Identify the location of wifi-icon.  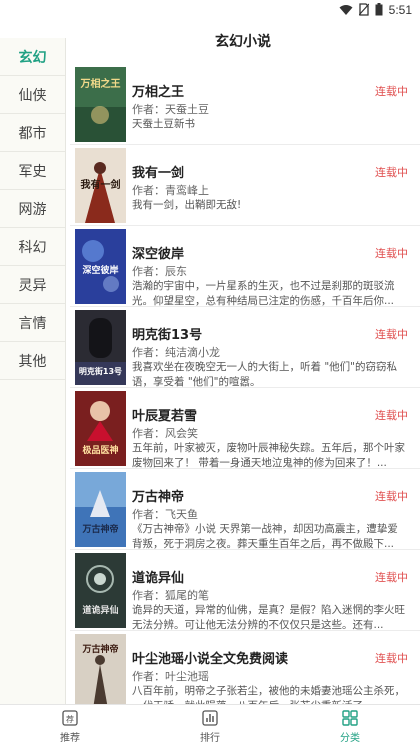
(346, 10).